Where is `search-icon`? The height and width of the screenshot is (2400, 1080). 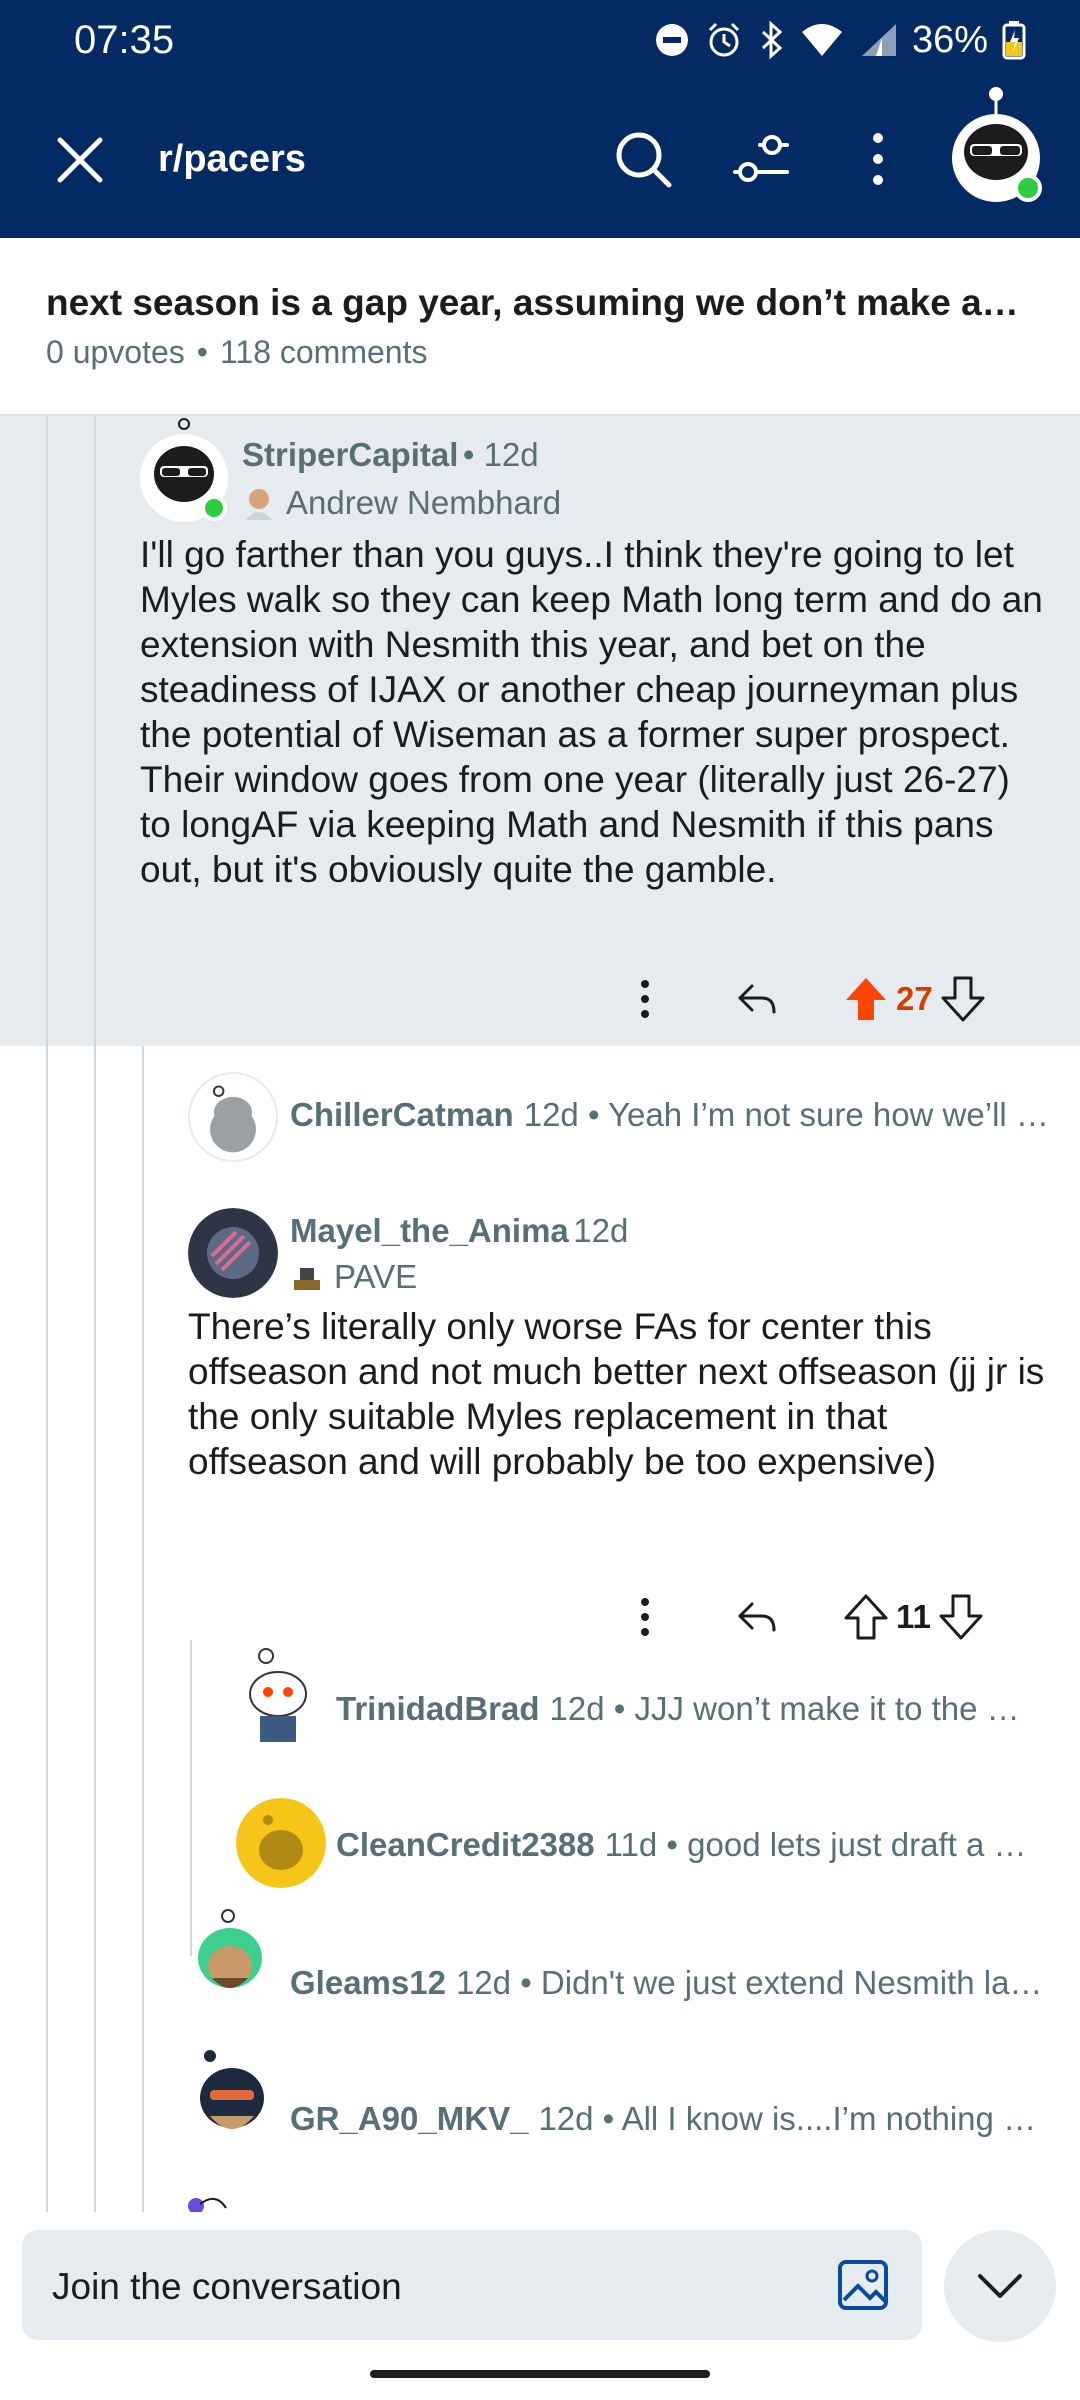 search-icon is located at coordinates (643, 159).